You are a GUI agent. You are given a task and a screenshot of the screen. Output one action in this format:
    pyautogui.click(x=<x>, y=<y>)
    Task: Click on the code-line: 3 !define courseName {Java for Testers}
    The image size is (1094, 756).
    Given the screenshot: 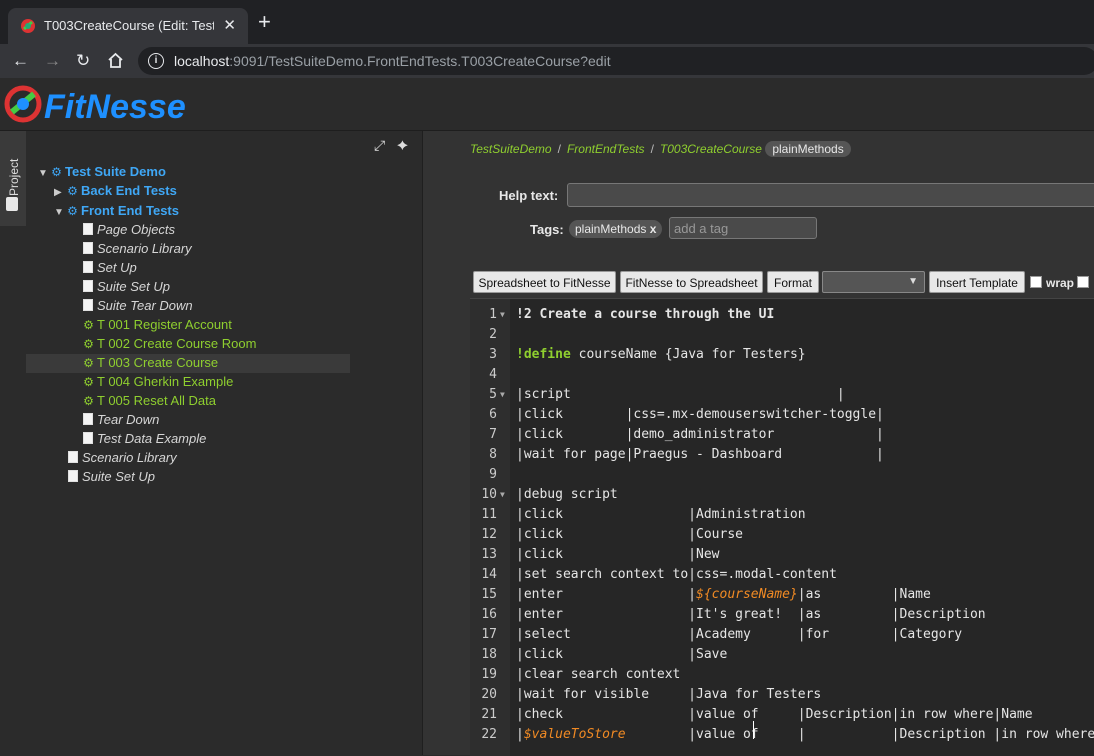 What is the action you would take?
    pyautogui.click(x=782, y=355)
    